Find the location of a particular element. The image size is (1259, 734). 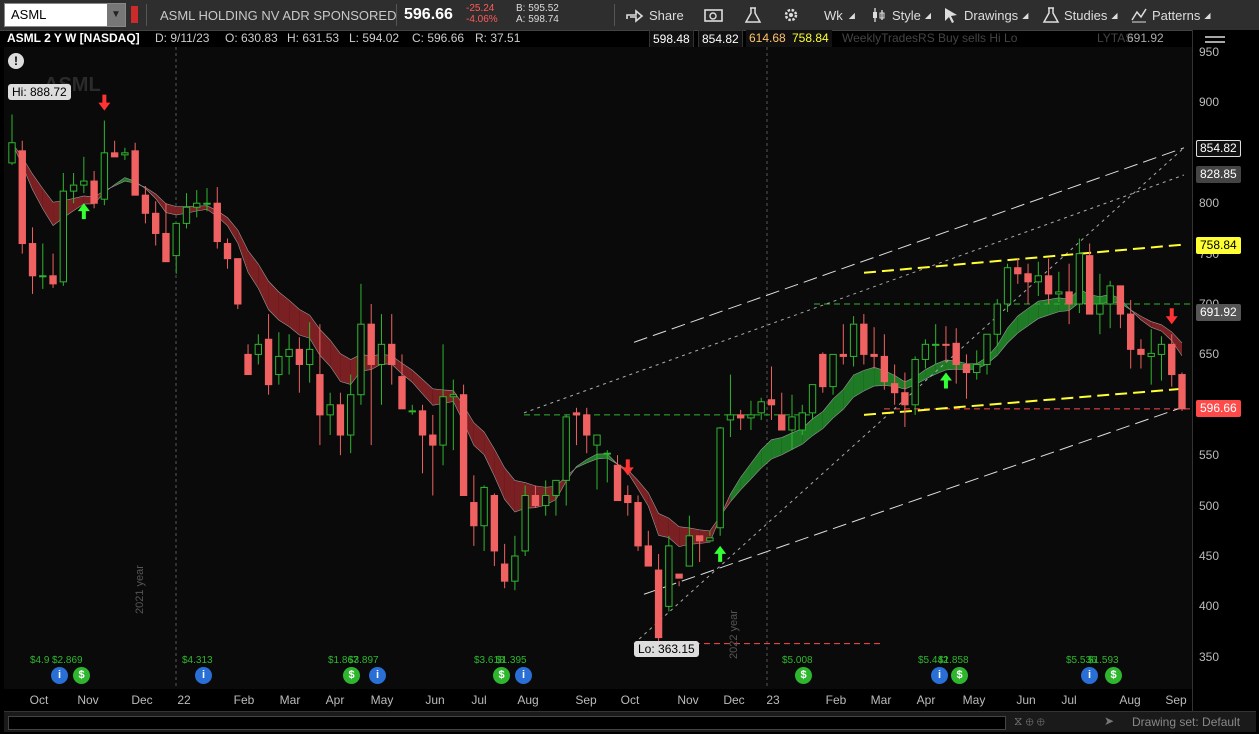

price-change: -25.24 -4.06% is located at coordinates (482, 14).